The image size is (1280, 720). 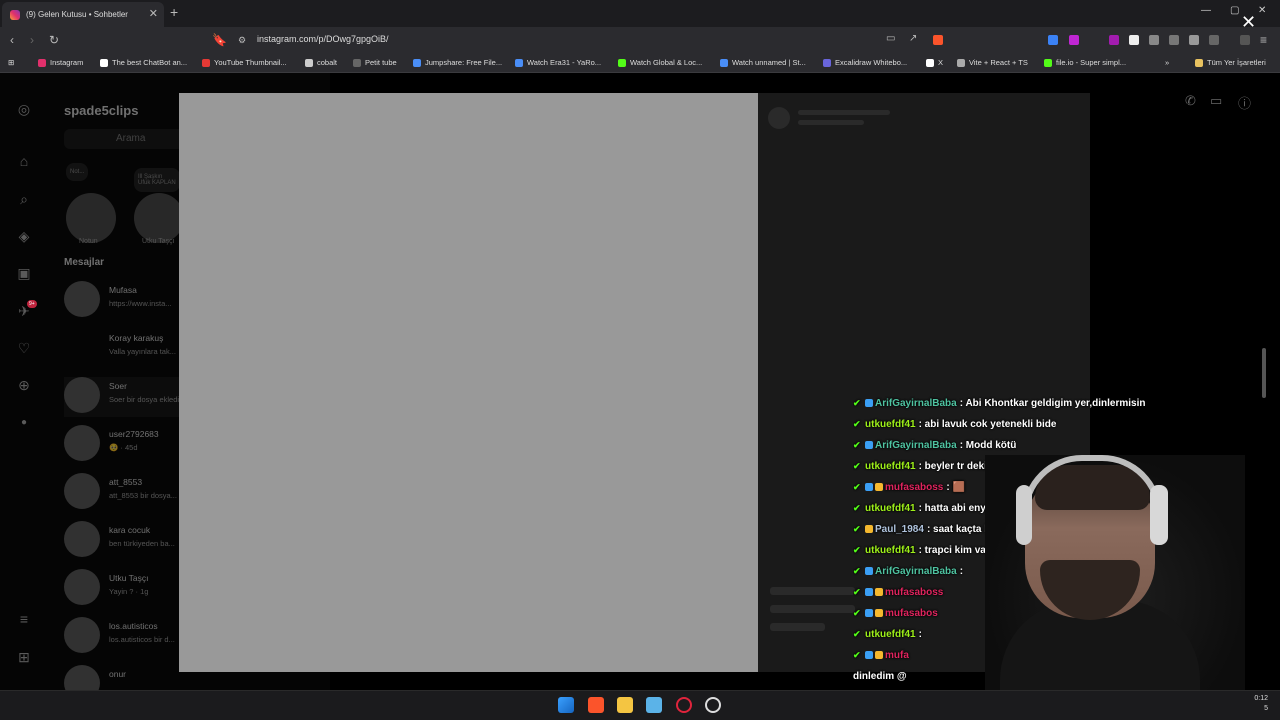 What do you see at coordinates (15, 14) in the screenshot?
I see `instagram-favicon-icon` at bounding box center [15, 14].